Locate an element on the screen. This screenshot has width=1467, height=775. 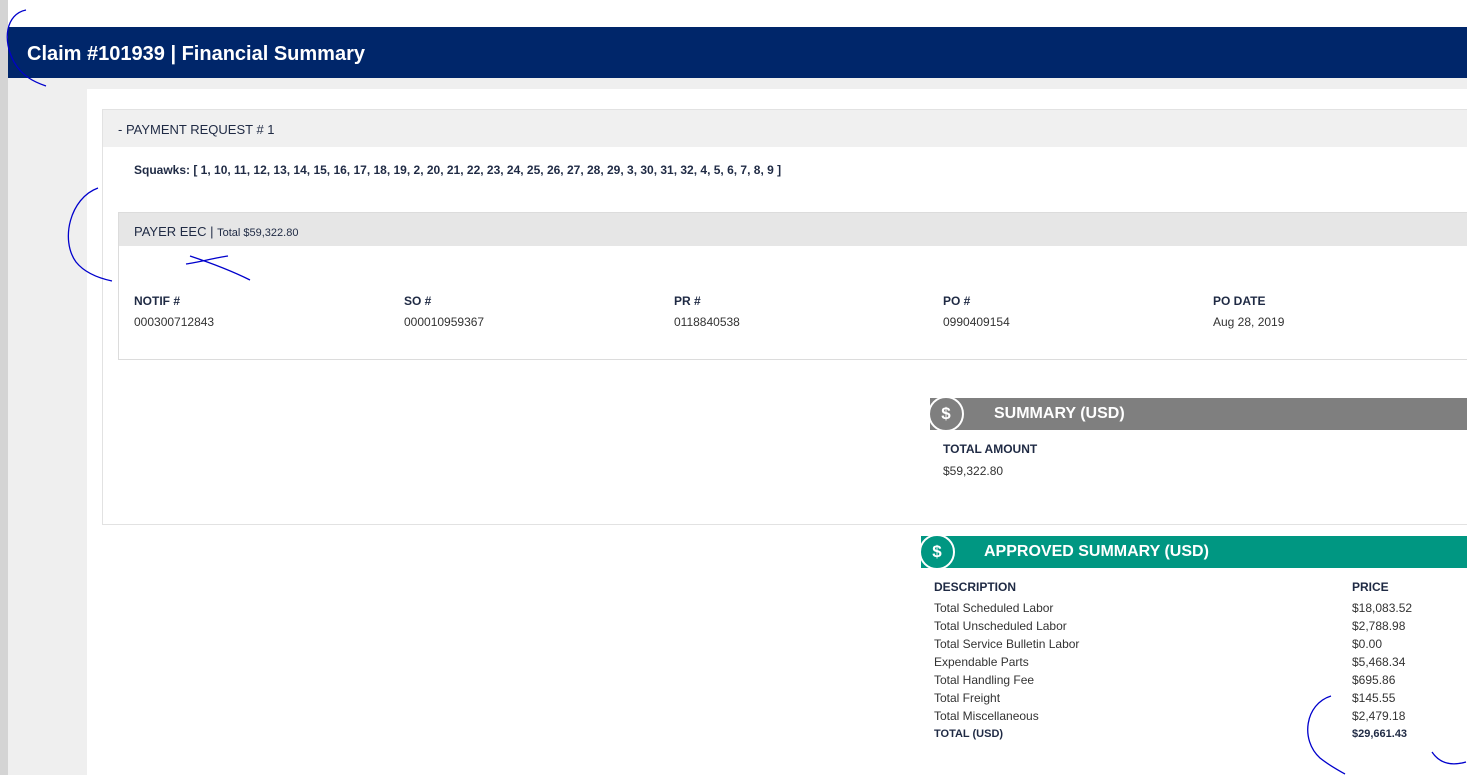
po-field: PO # 0990409154 is located at coordinates (976, 311).